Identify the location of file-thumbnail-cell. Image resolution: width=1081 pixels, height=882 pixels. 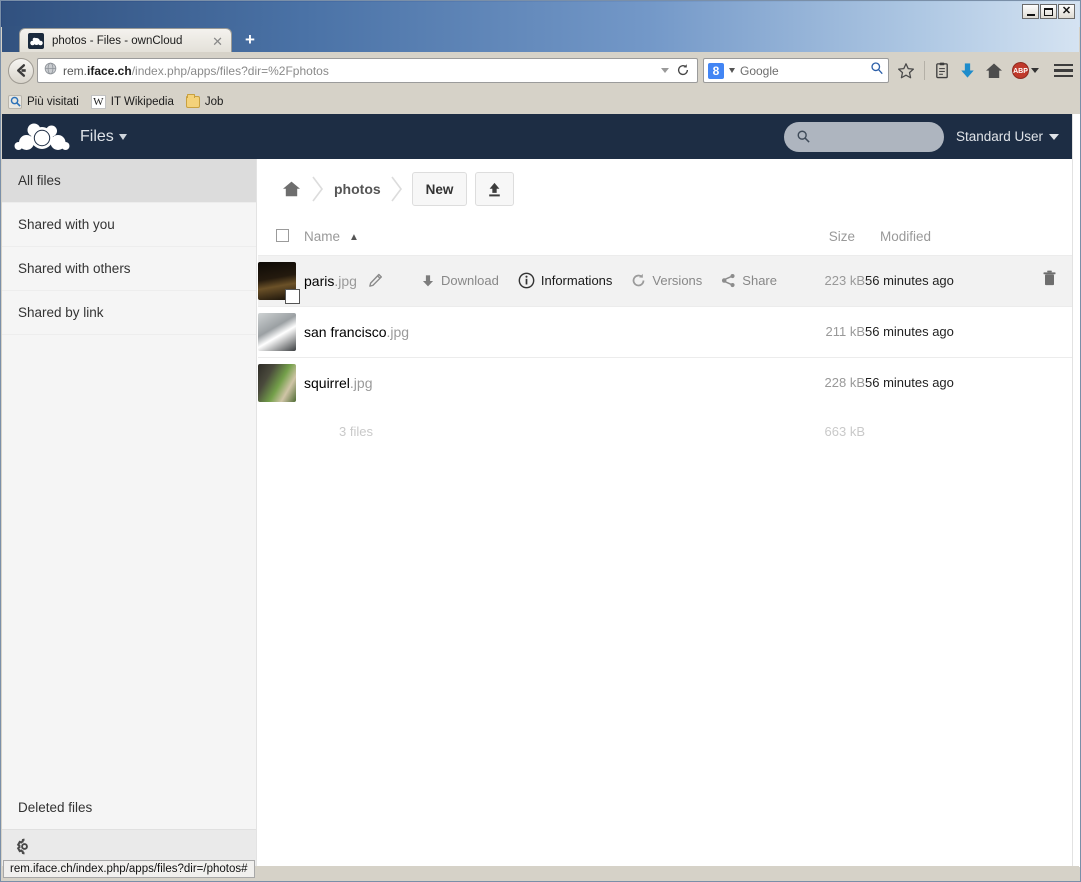
(281, 280).